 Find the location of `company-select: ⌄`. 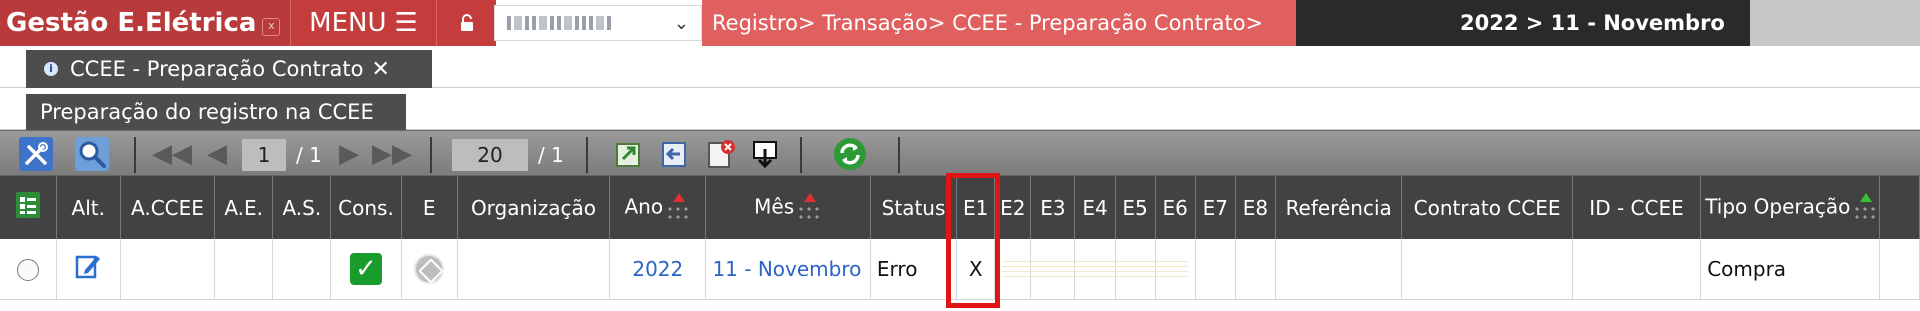

company-select: ⌄ is located at coordinates (598, 23).